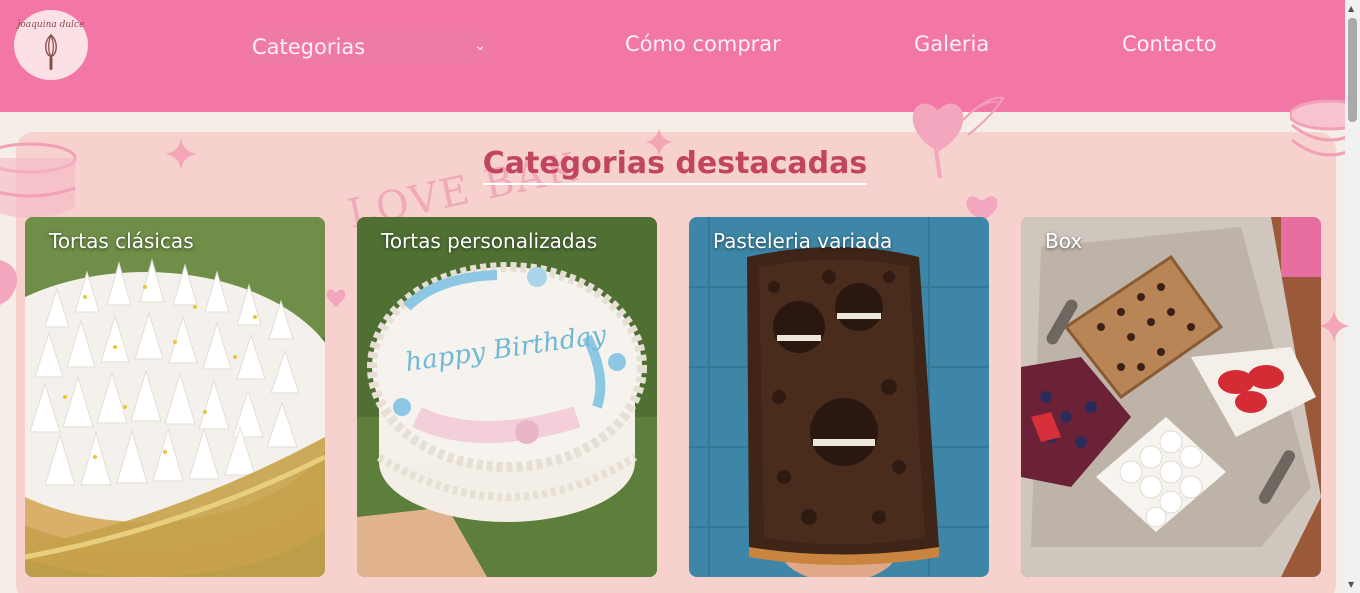 This screenshot has width=1360, height=593. Describe the element at coordinates (1169, 44) in the screenshot. I see `nav-contact: Contacto` at that location.